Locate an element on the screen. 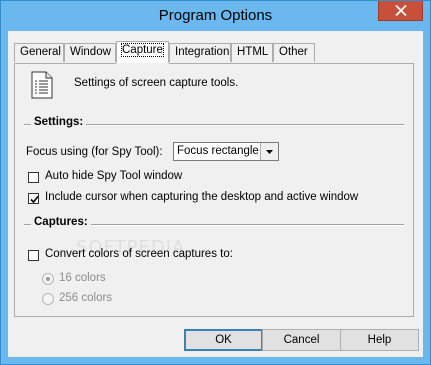 The height and width of the screenshot is (365, 431). cancel-button: Cancel is located at coordinates (301, 340).